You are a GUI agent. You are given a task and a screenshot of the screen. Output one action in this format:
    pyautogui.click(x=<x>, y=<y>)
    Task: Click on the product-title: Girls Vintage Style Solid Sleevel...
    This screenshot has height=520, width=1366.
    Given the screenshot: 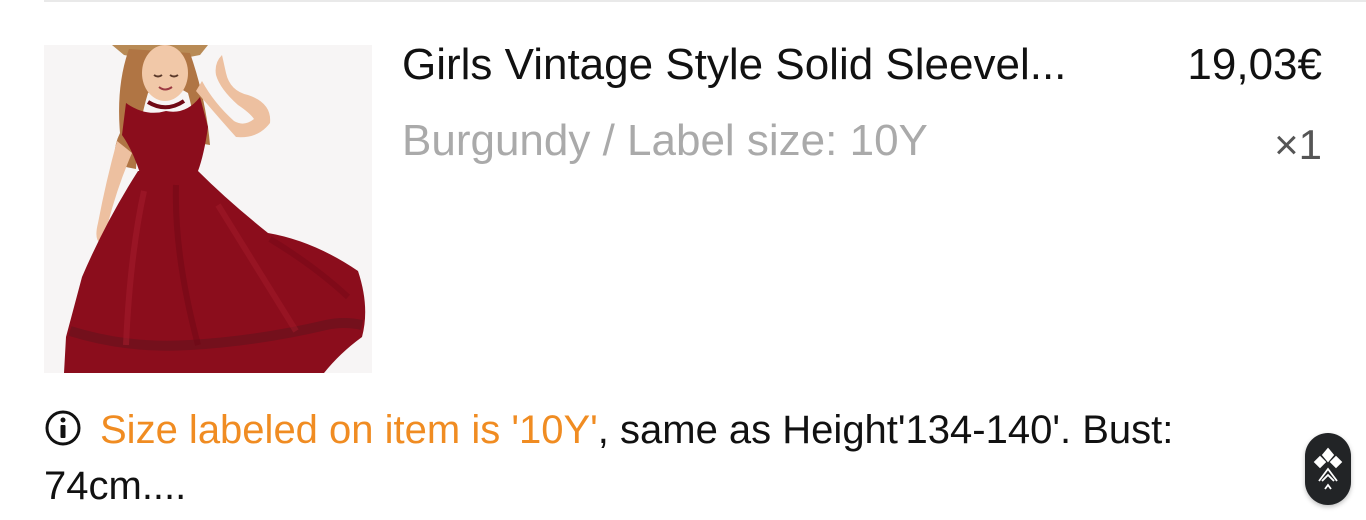 What is the action you would take?
    pyautogui.click(x=772, y=65)
    